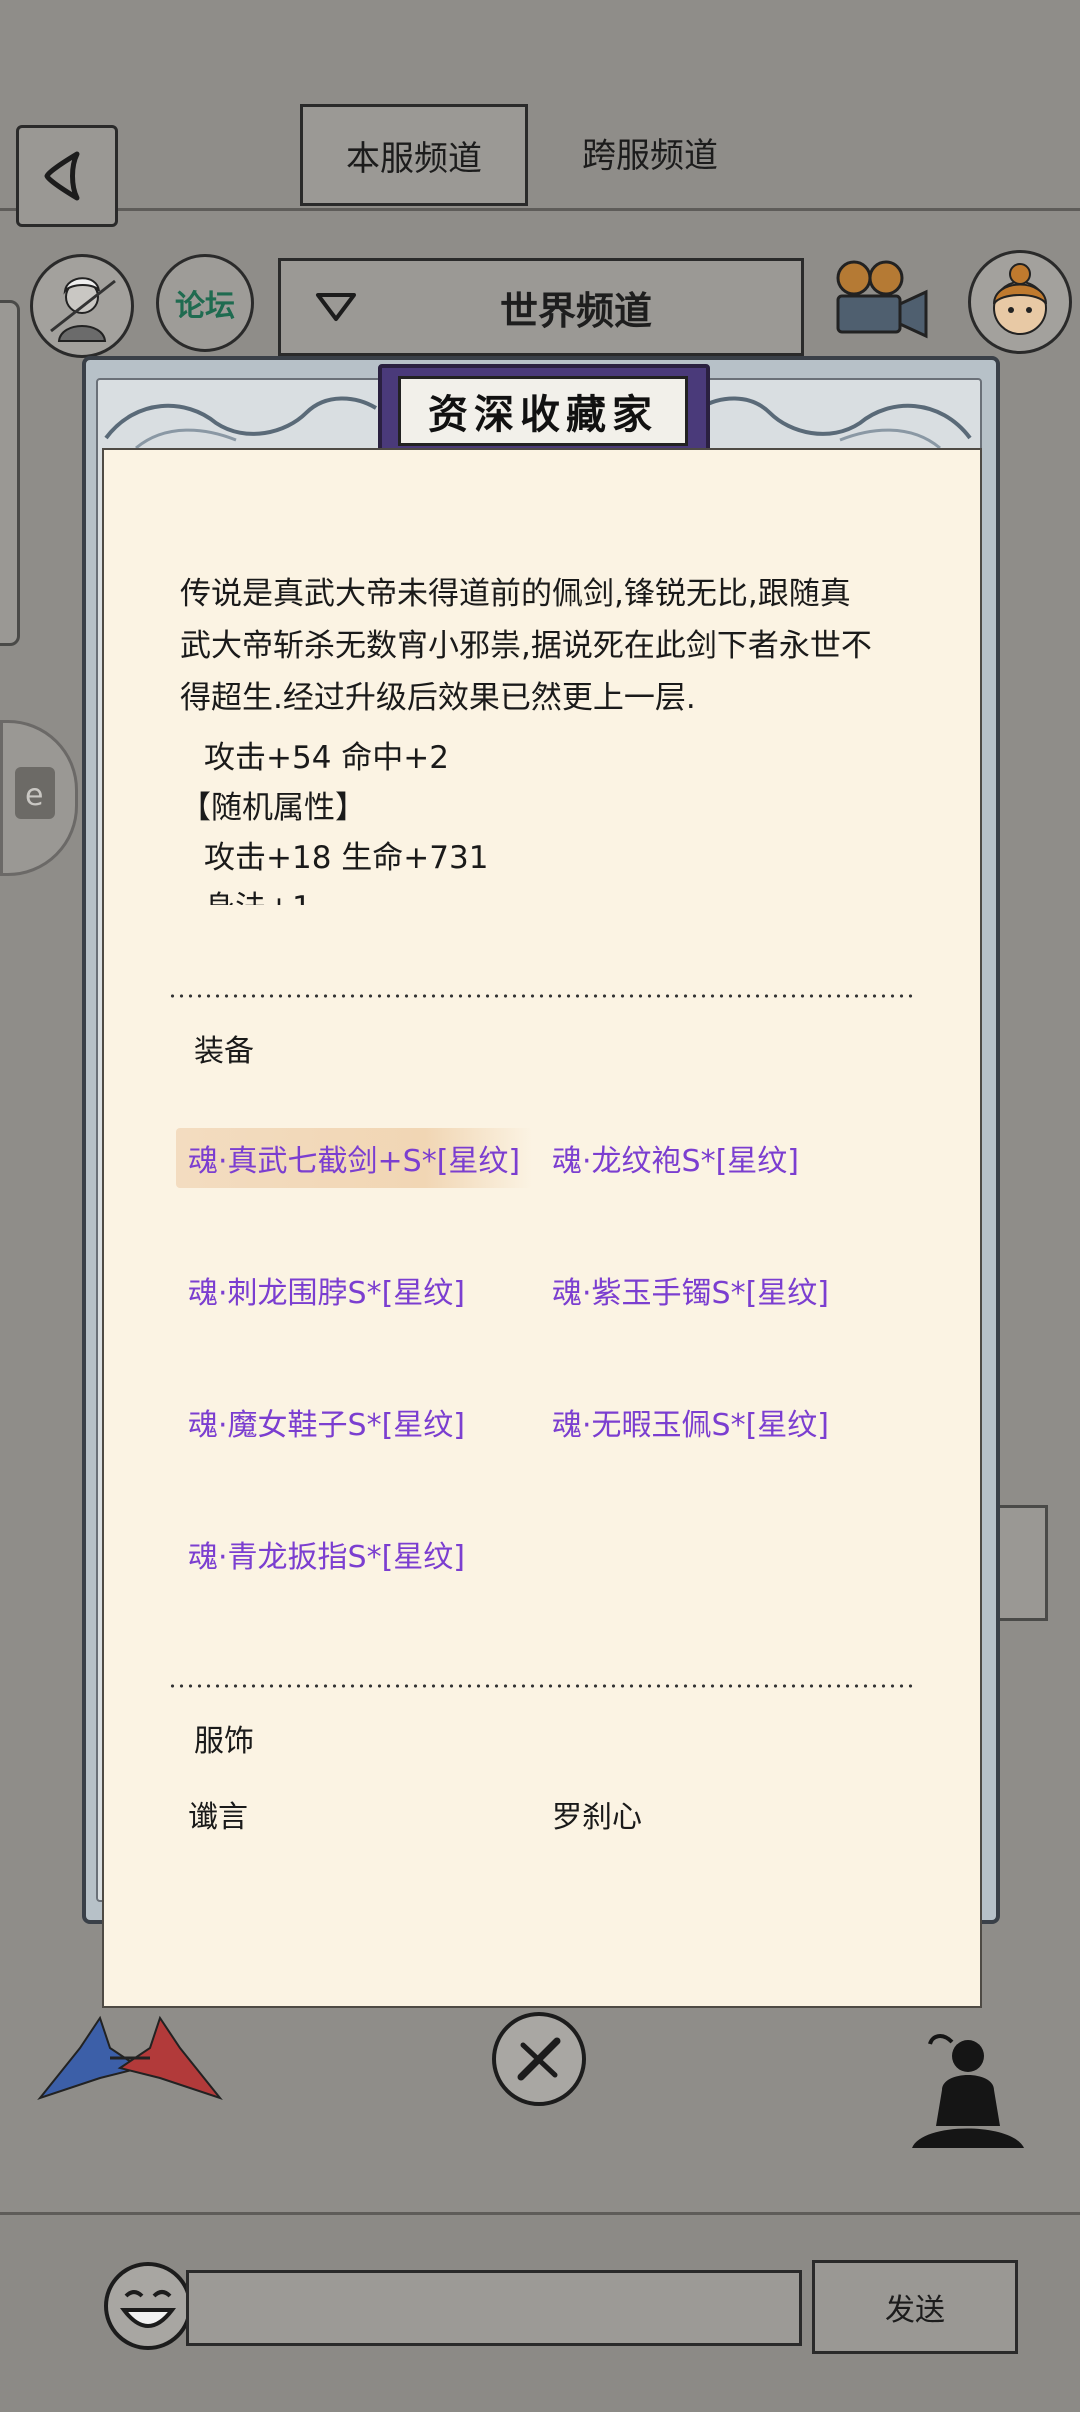 This screenshot has width=1080, height=2412. Describe the element at coordinates (597, 1814) in the screenshot. I see `outfit-item: 罗刹心` at that location.